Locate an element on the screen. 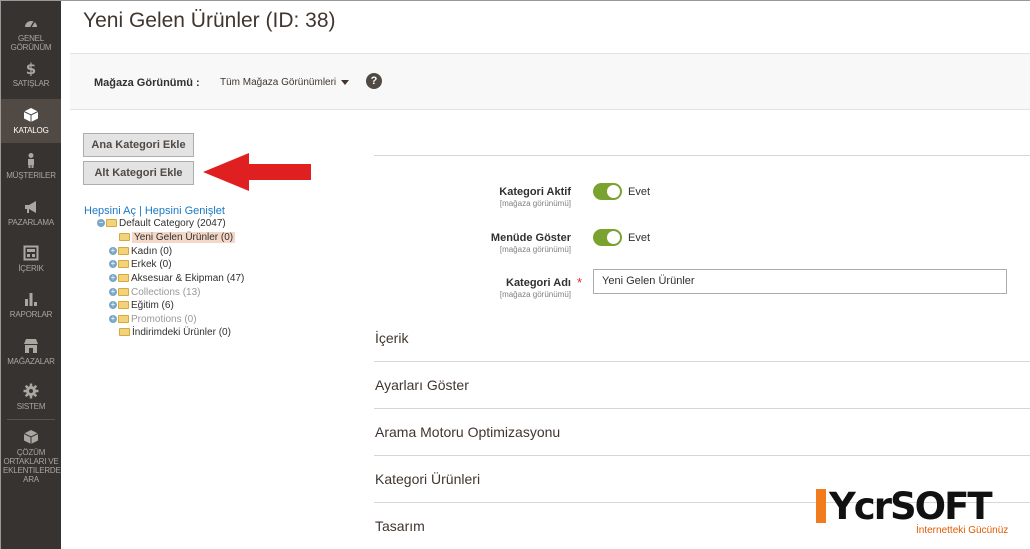  expand-all-link: Hepsini Aç is located at coordinates (110, 211).